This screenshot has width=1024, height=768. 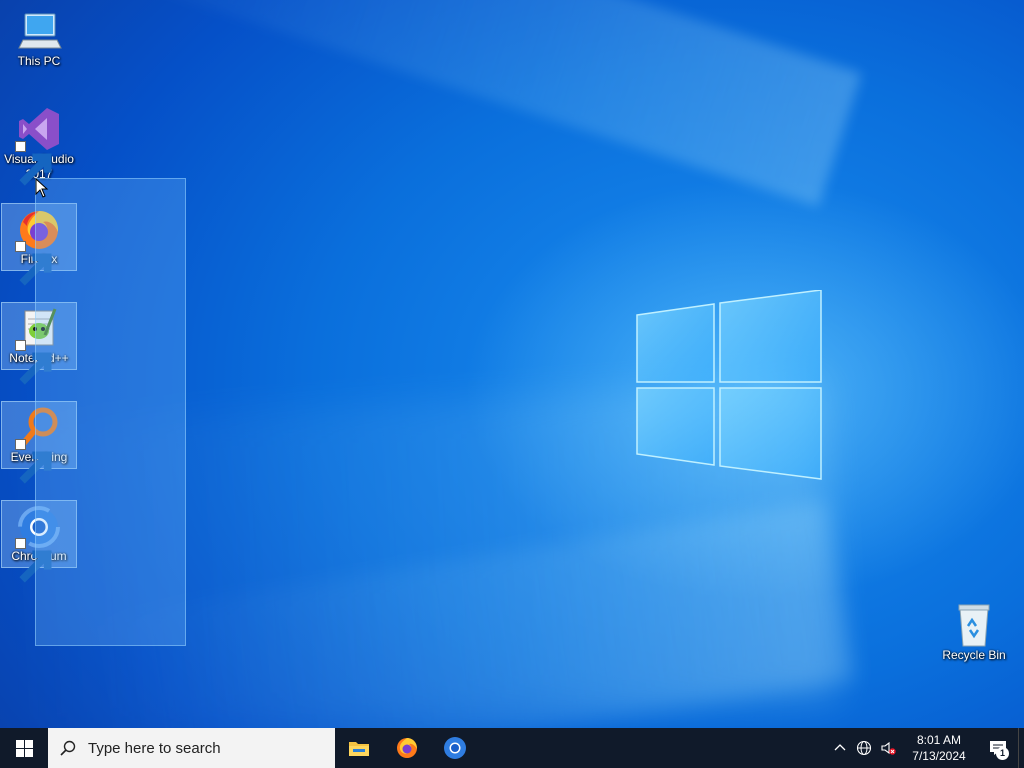 I want to click on windows-logo-wallpaper, so click(x=729, y=385).